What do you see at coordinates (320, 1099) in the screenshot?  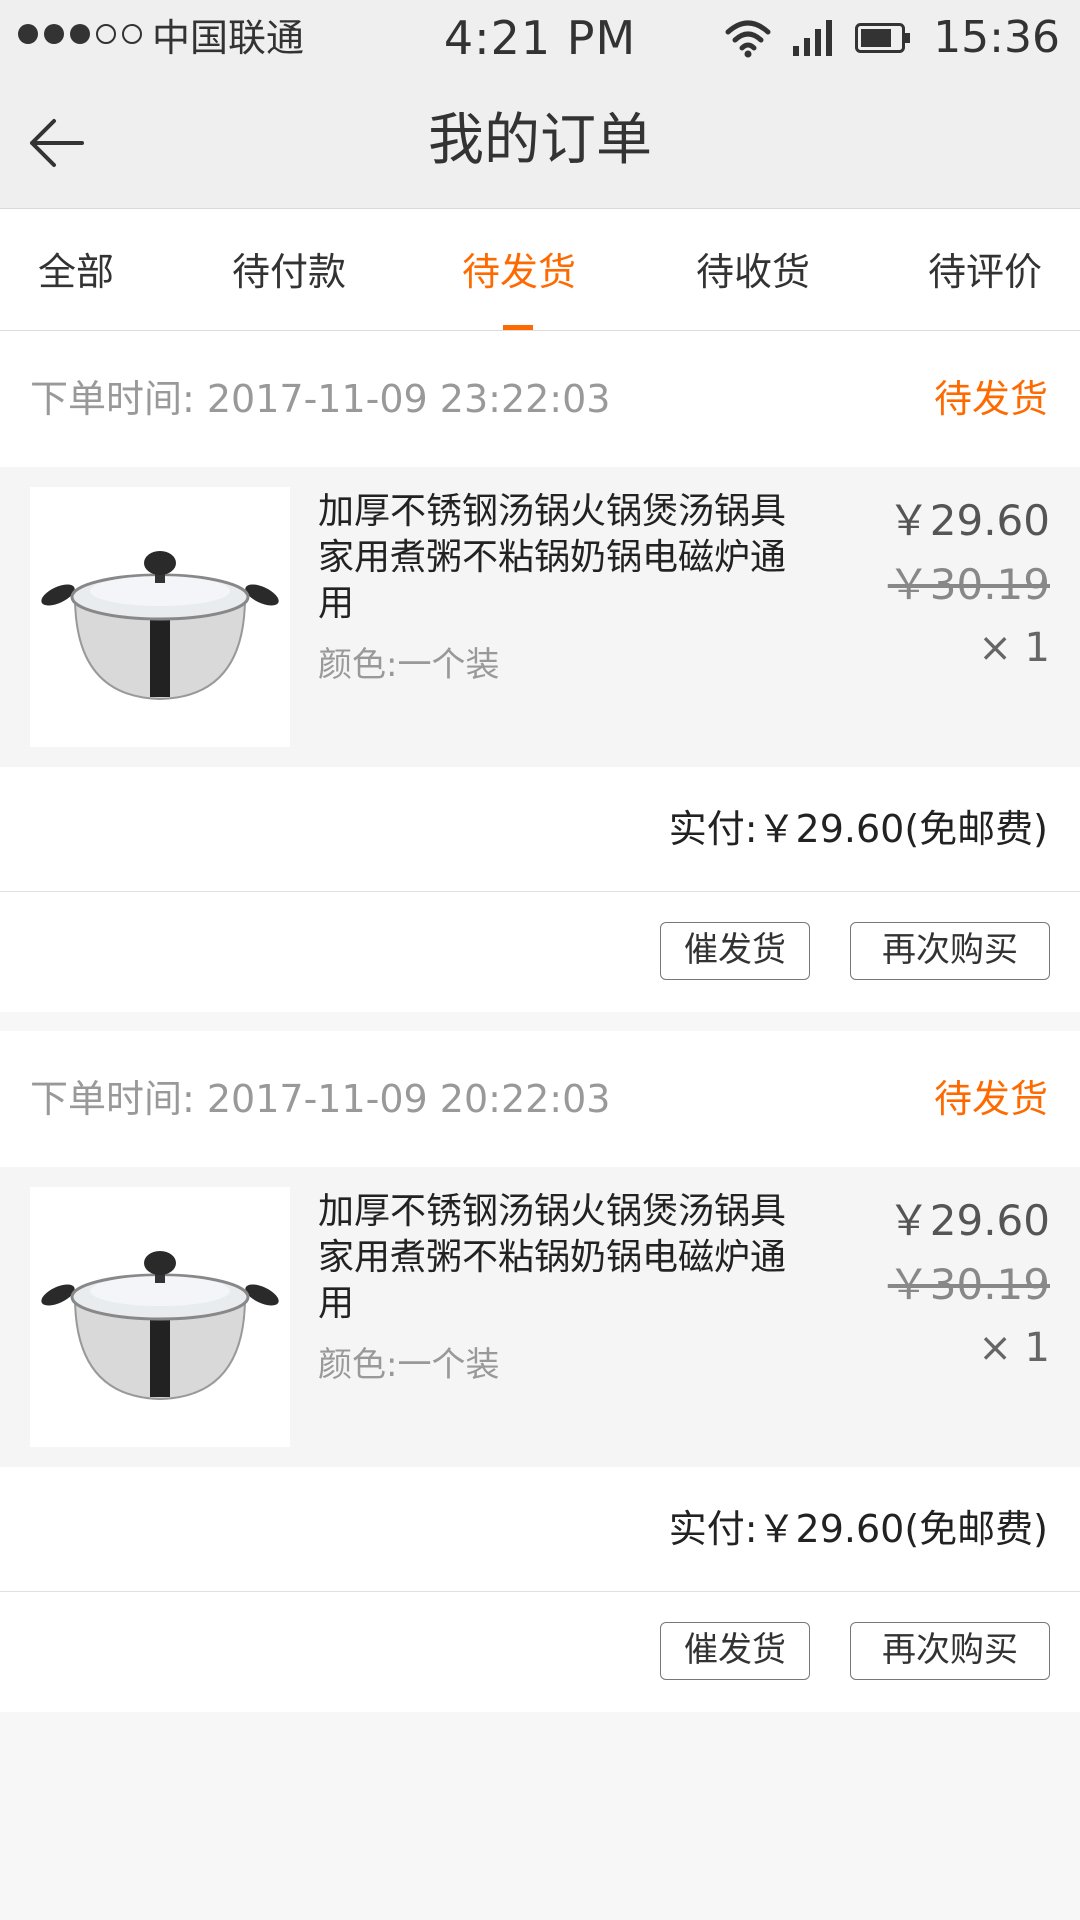 I see `order-time: 下单时间: 2017-11-09 20:22:03` at bounding box center [320, 1099].